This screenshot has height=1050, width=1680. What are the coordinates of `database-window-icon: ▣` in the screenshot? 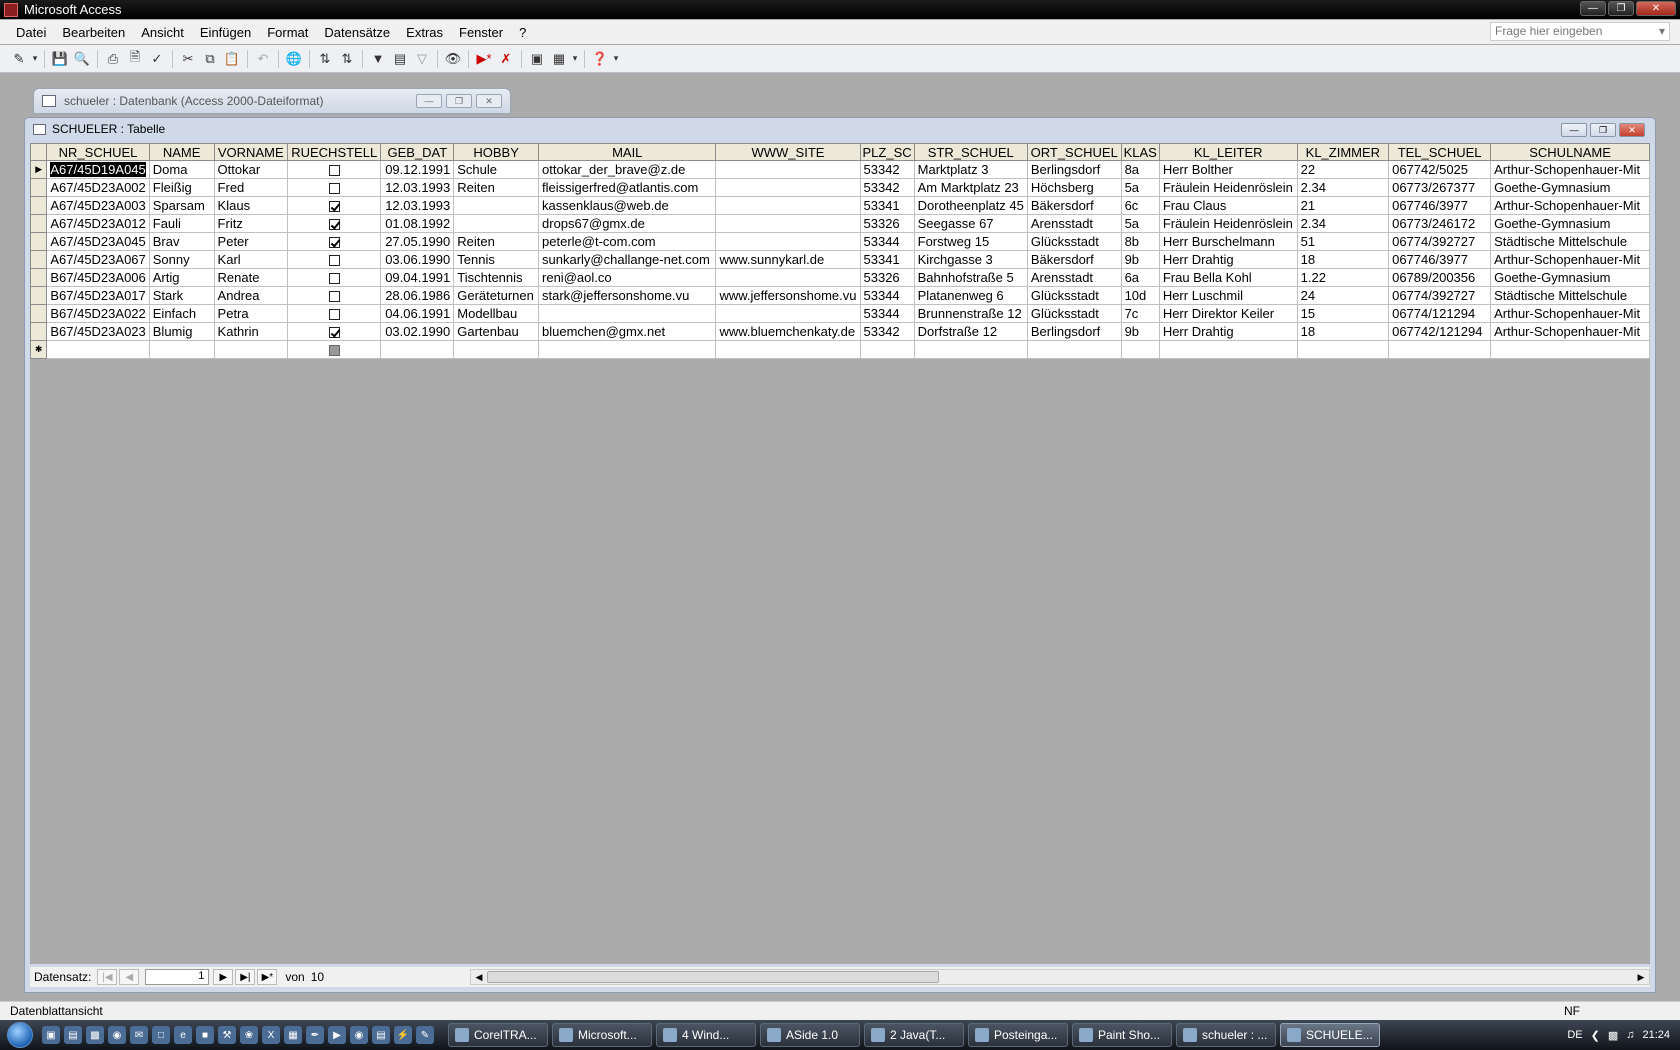 It's located at (537, 59).